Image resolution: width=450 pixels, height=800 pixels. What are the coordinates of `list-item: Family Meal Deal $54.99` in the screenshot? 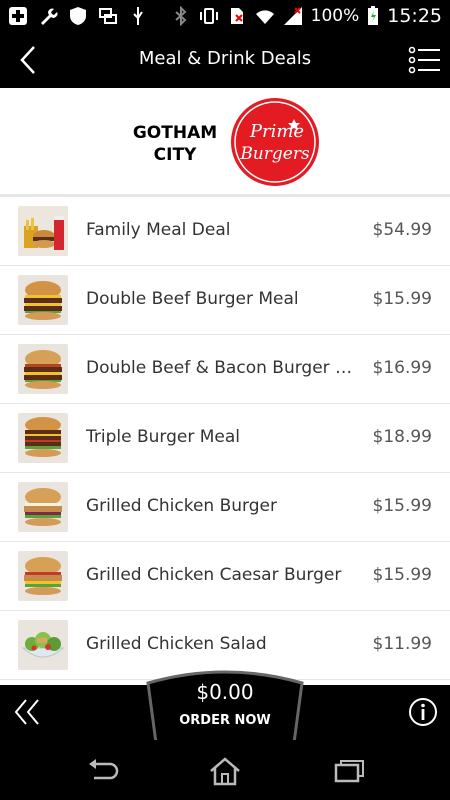 It's located at (225, 231).